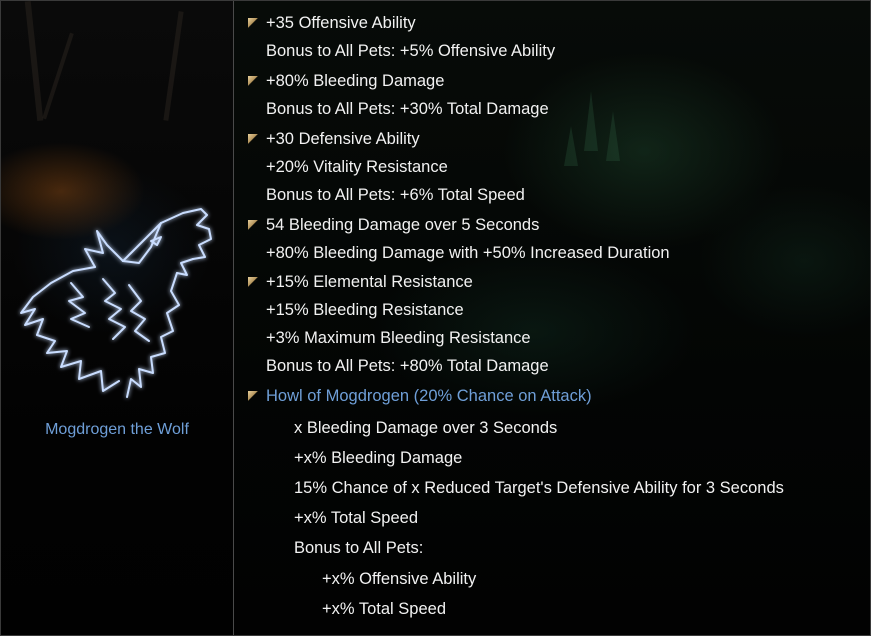  I want to click on background-tree, so click(34, 61).